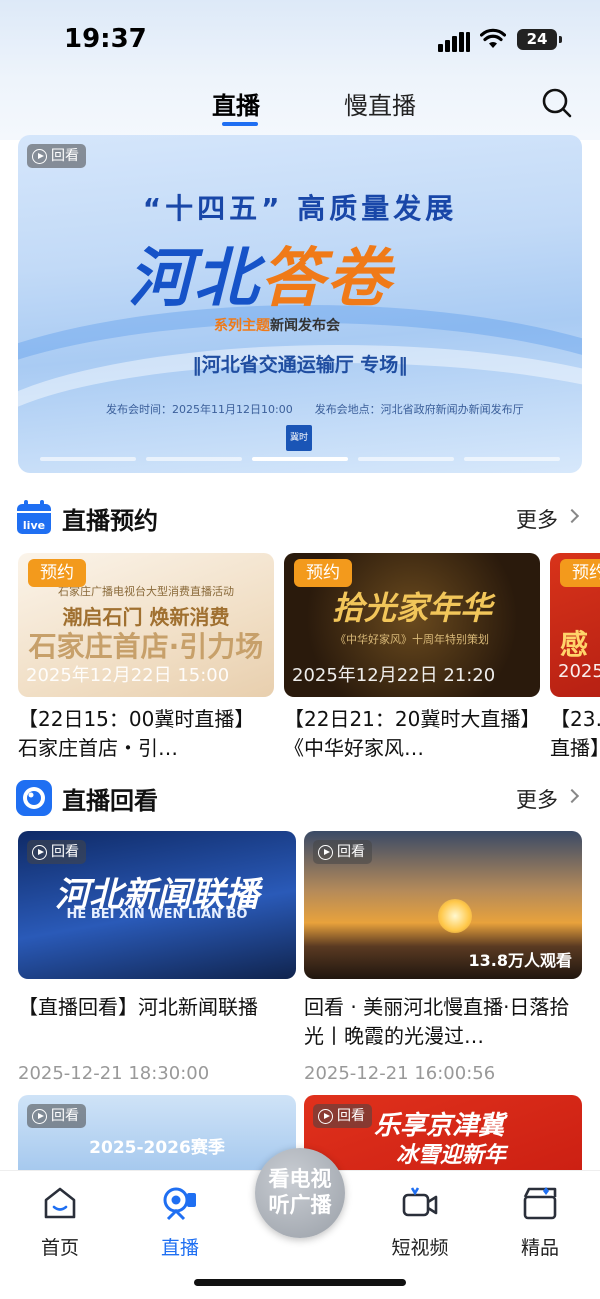 This screenshot has height=1299, width=600. I want to click on reservation-card-title: 【23…直播】, so click(575, 733).